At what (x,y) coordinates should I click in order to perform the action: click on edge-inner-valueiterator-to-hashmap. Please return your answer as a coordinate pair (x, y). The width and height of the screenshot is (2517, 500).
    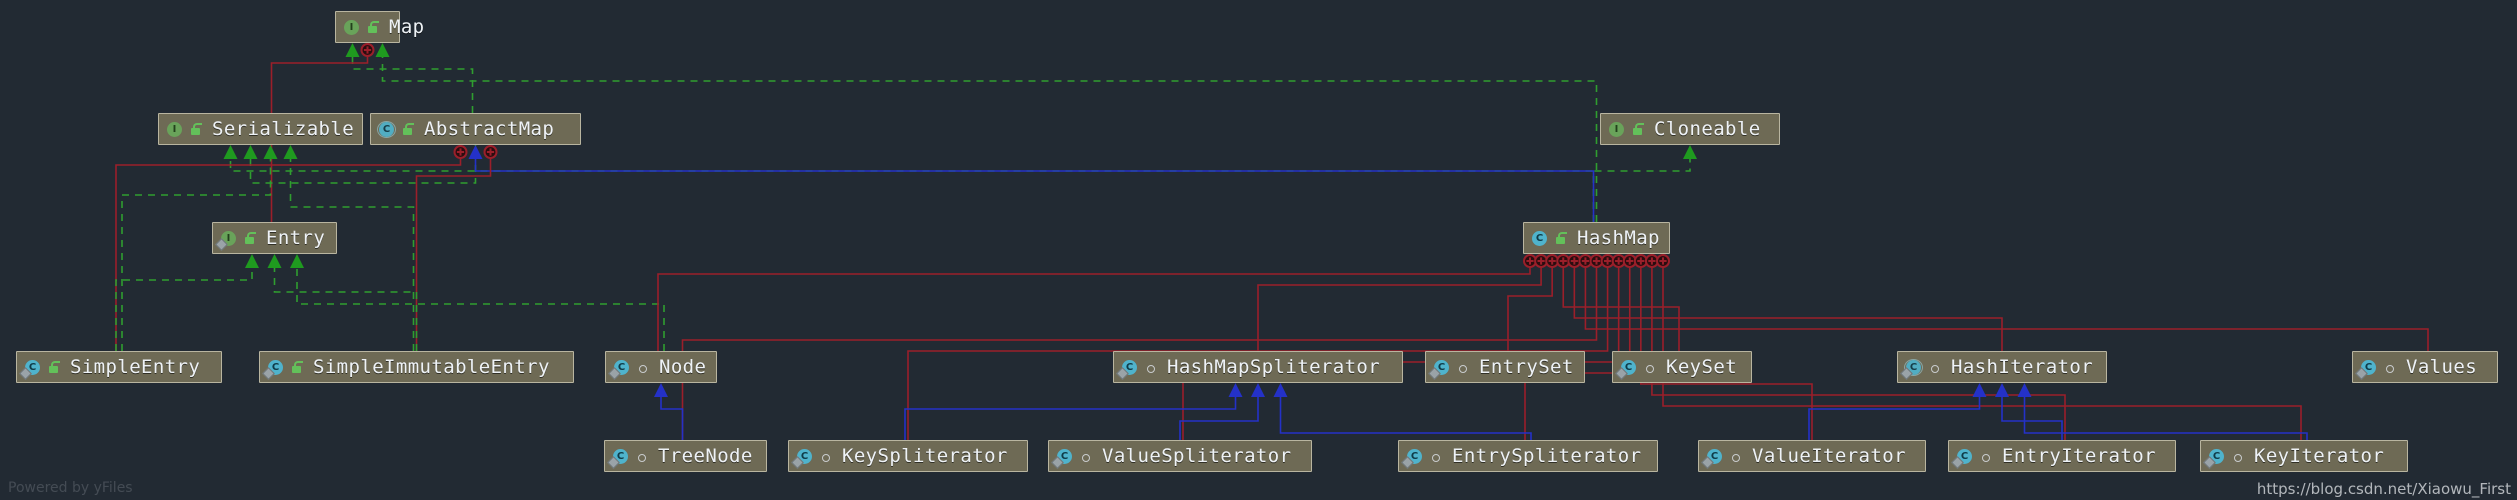
    Looking at the image, I should click on (1726, 347).